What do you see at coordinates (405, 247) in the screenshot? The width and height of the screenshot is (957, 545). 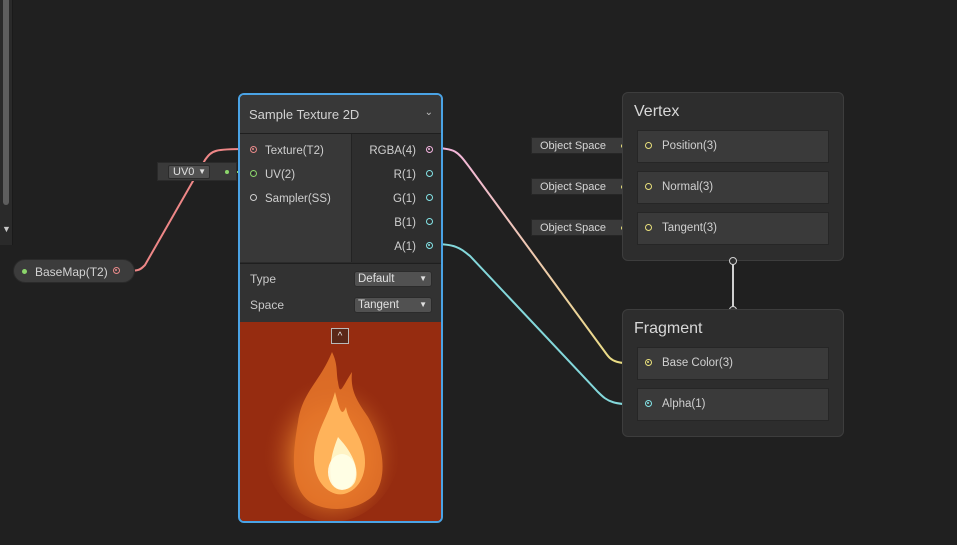 I see `a-output-label: A(1)` at bounding box center [405, 247].